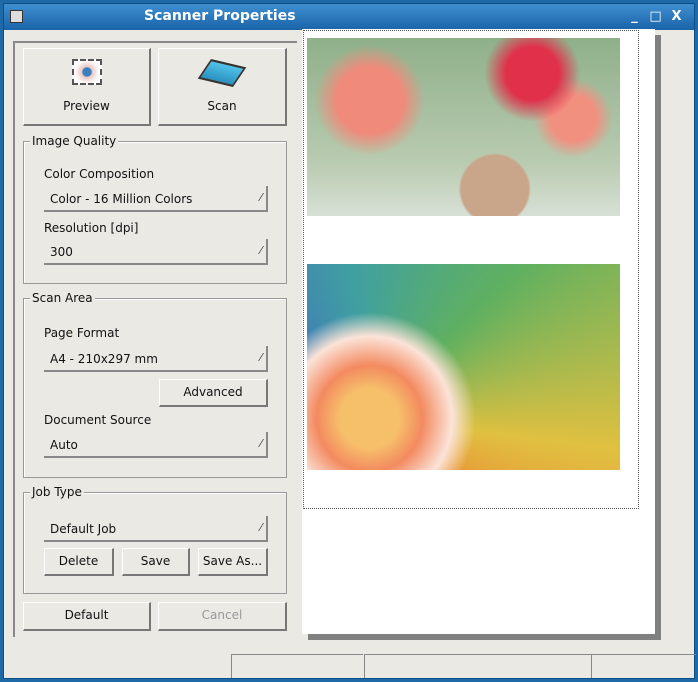 This screenshot has height=682, width=698. I want to click on job-type-legend: Job Type, so click(57, 492).